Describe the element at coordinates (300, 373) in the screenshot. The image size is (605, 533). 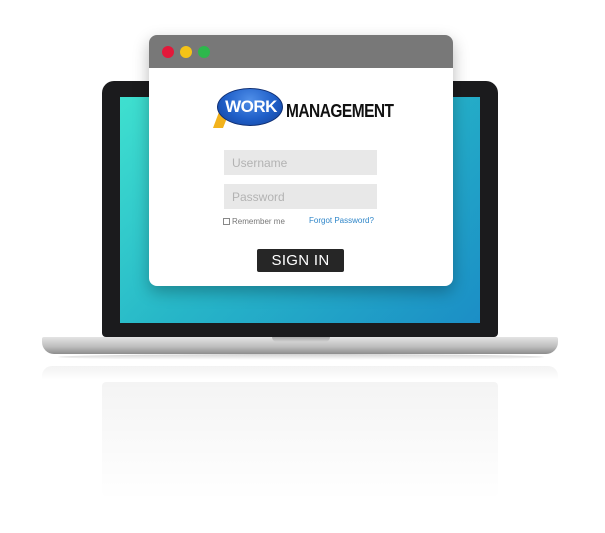
I see `reflection-base` at that location.